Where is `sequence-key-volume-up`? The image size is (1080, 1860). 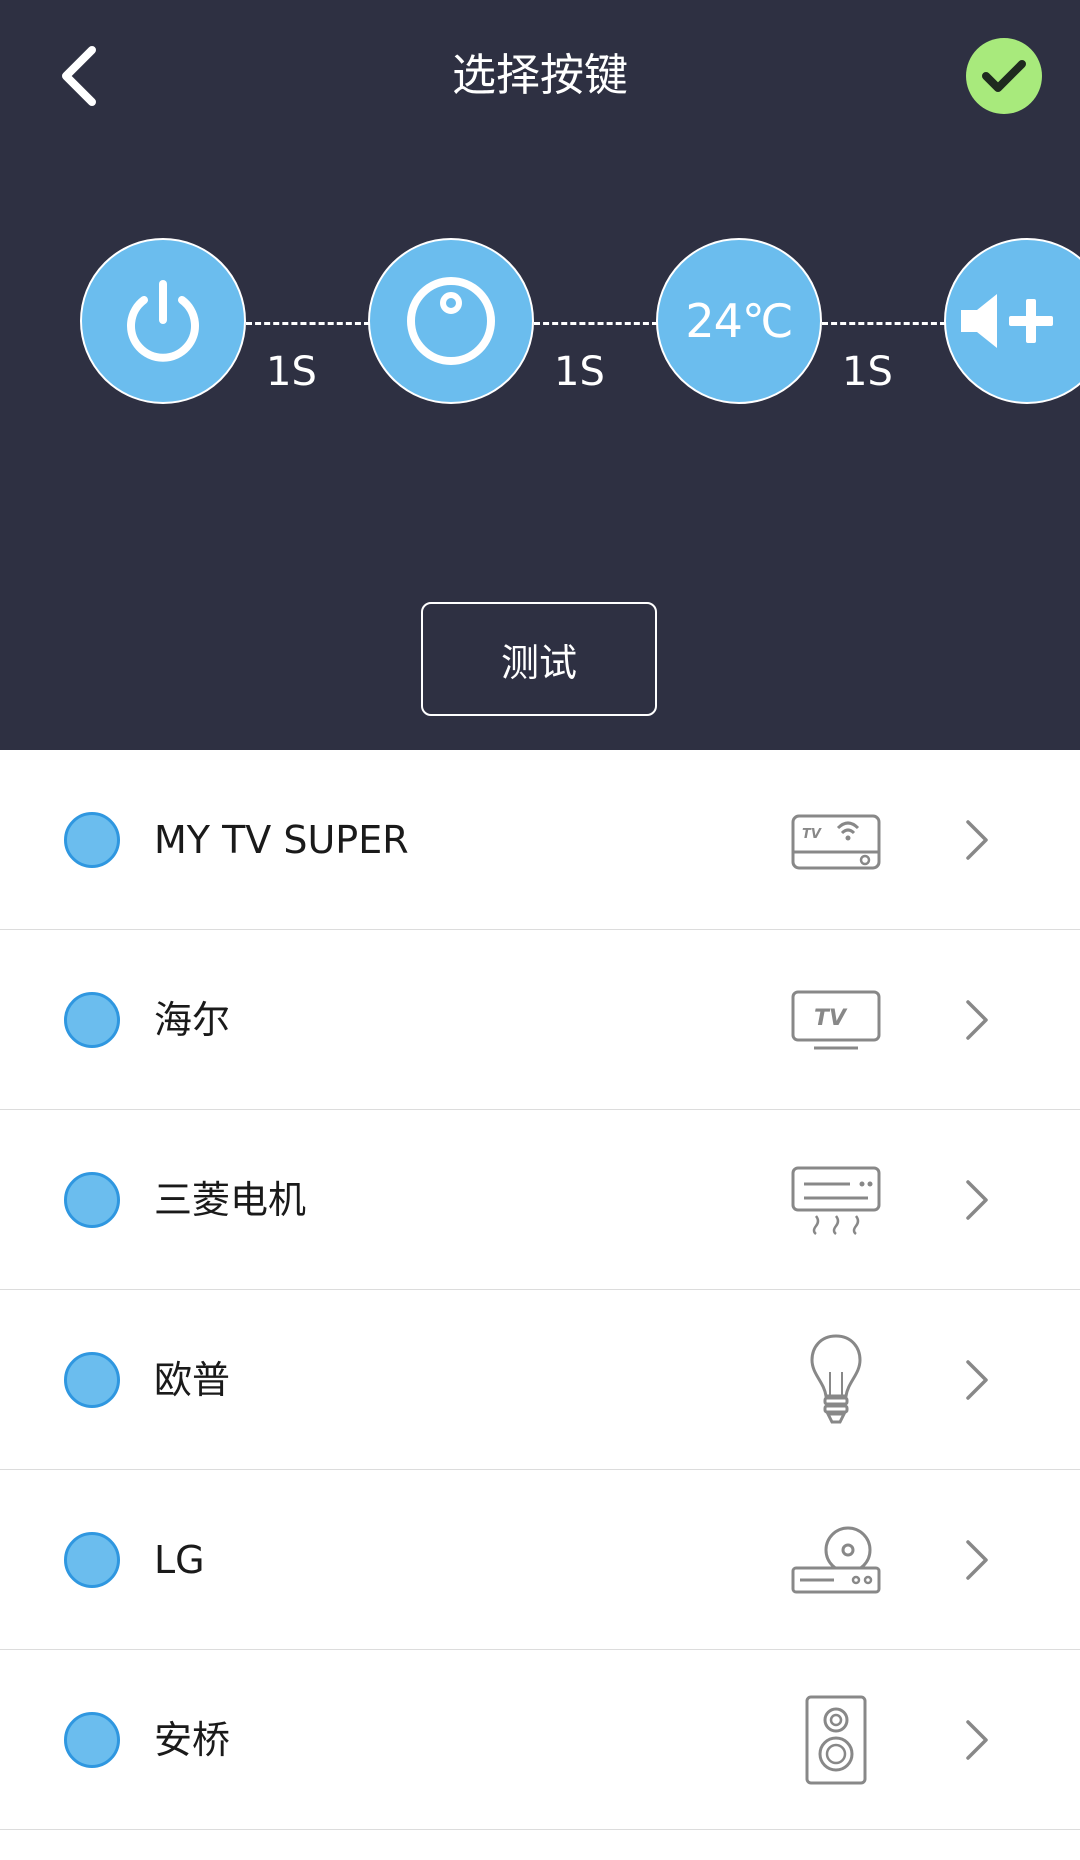
sequence-key-volume-up is located at coordinates (1012, 321).